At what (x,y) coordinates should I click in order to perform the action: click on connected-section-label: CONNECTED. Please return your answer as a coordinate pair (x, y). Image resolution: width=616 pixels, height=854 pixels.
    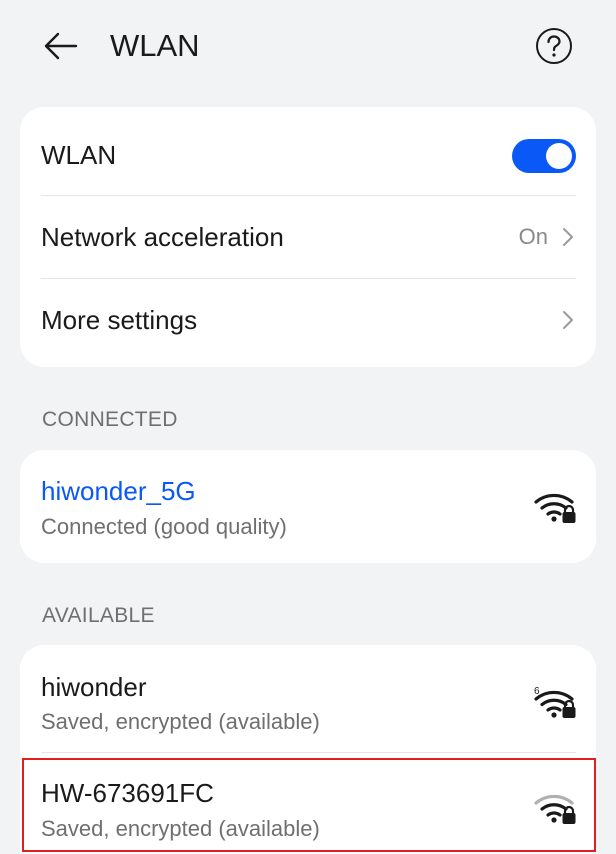
    Looking at the image, I should click on (110, 419).